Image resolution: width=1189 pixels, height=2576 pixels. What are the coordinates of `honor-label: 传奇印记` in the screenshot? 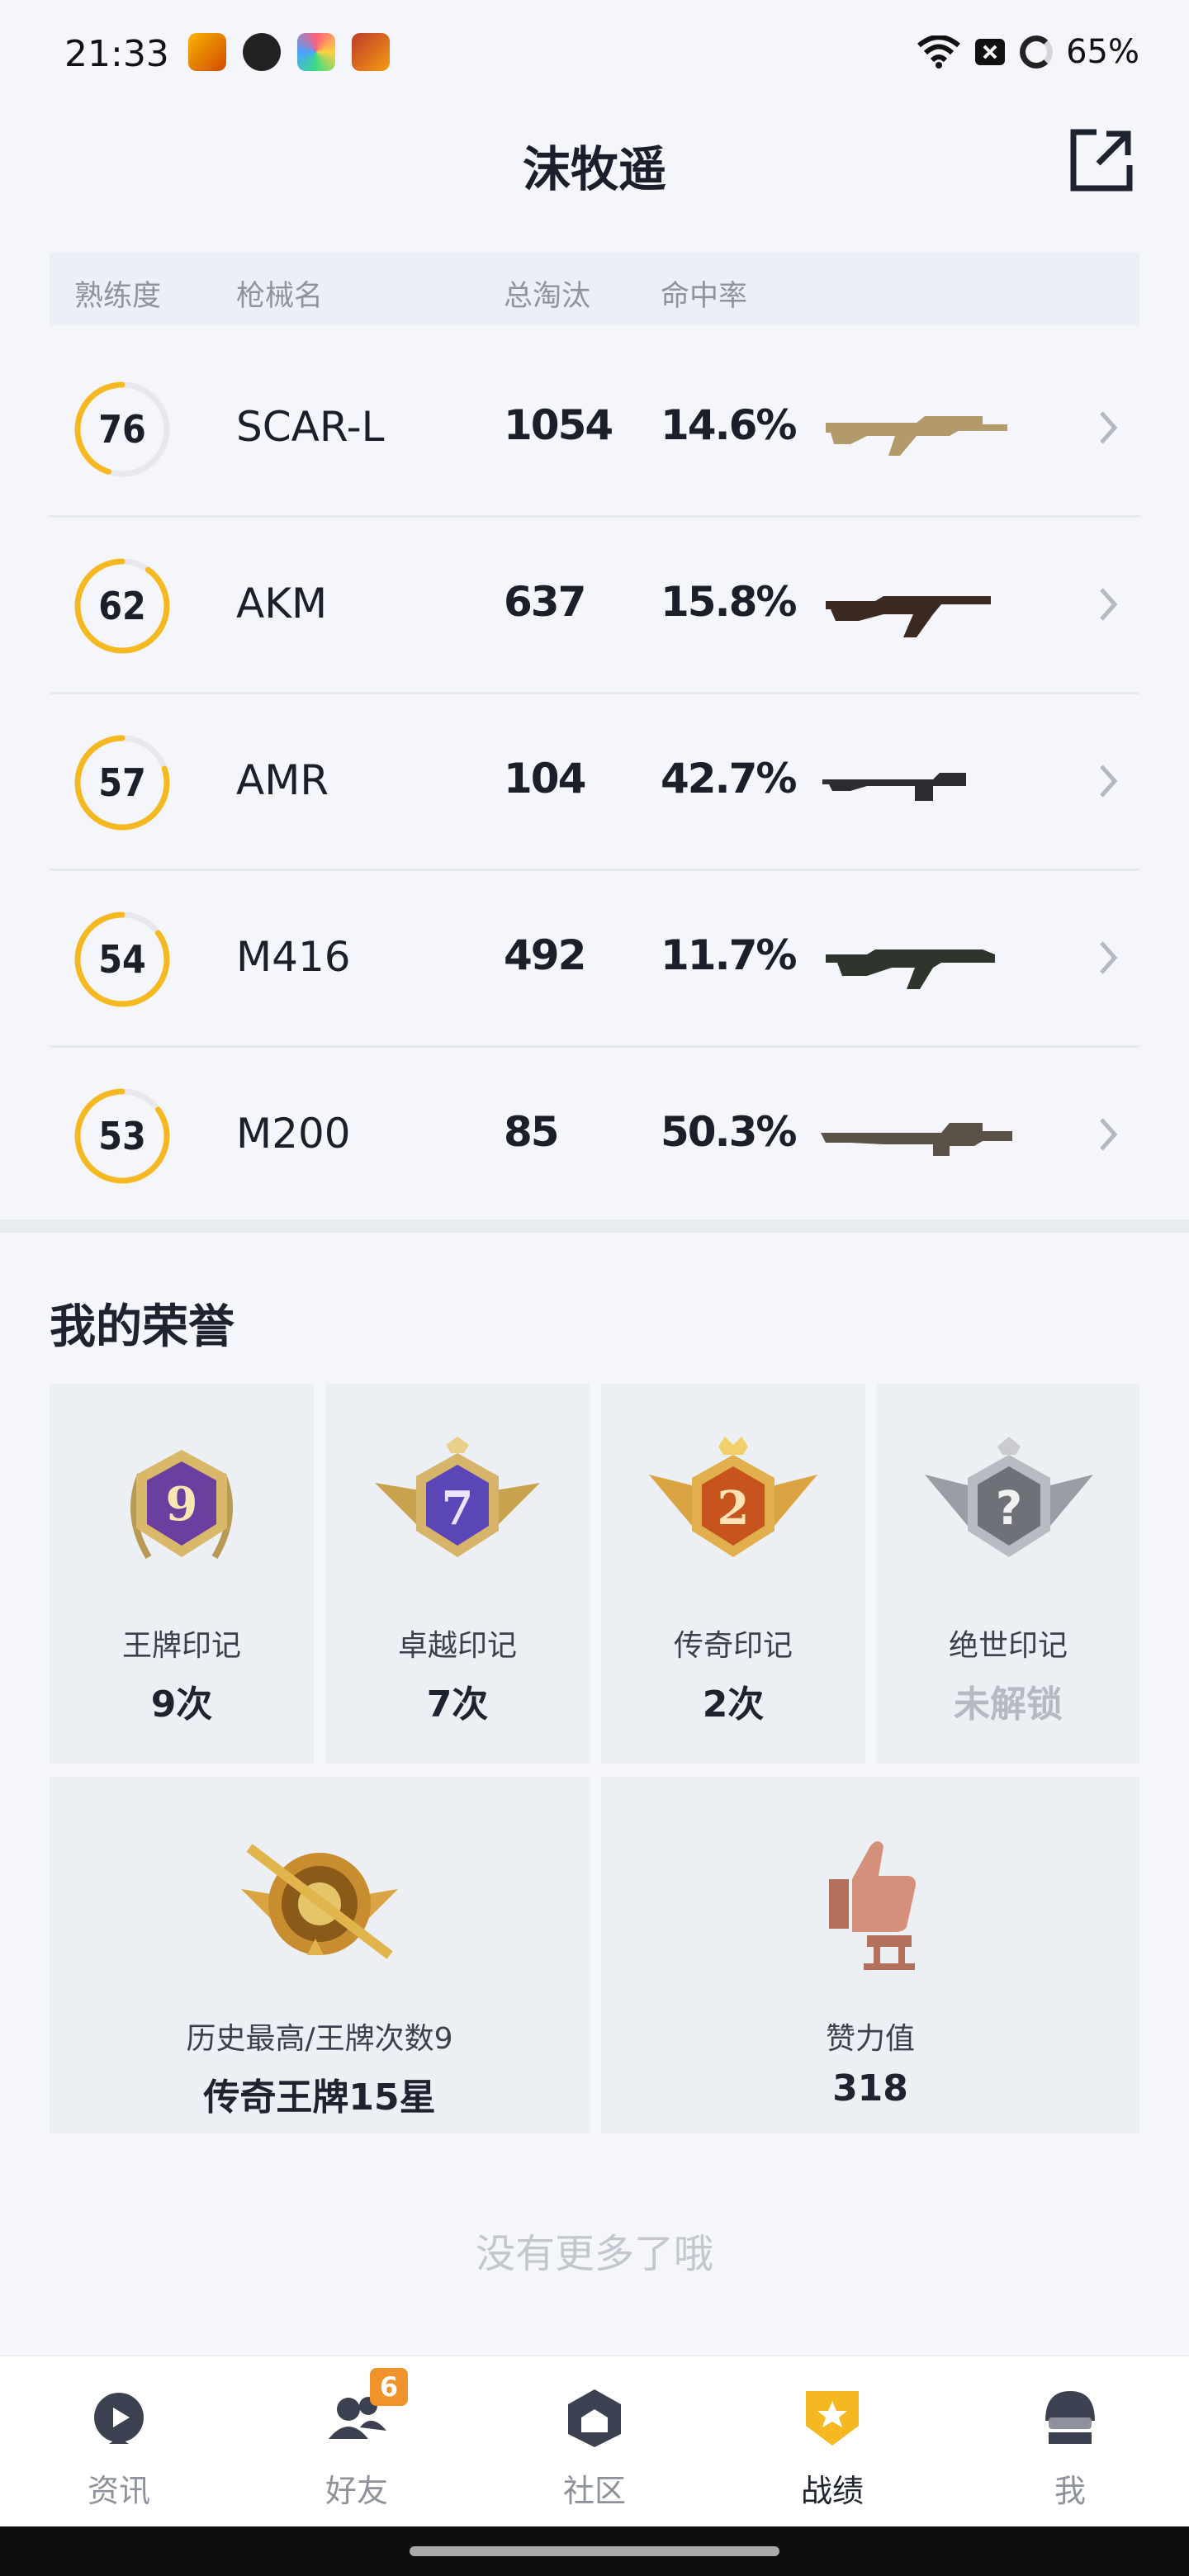 It's located at (733, 1646).